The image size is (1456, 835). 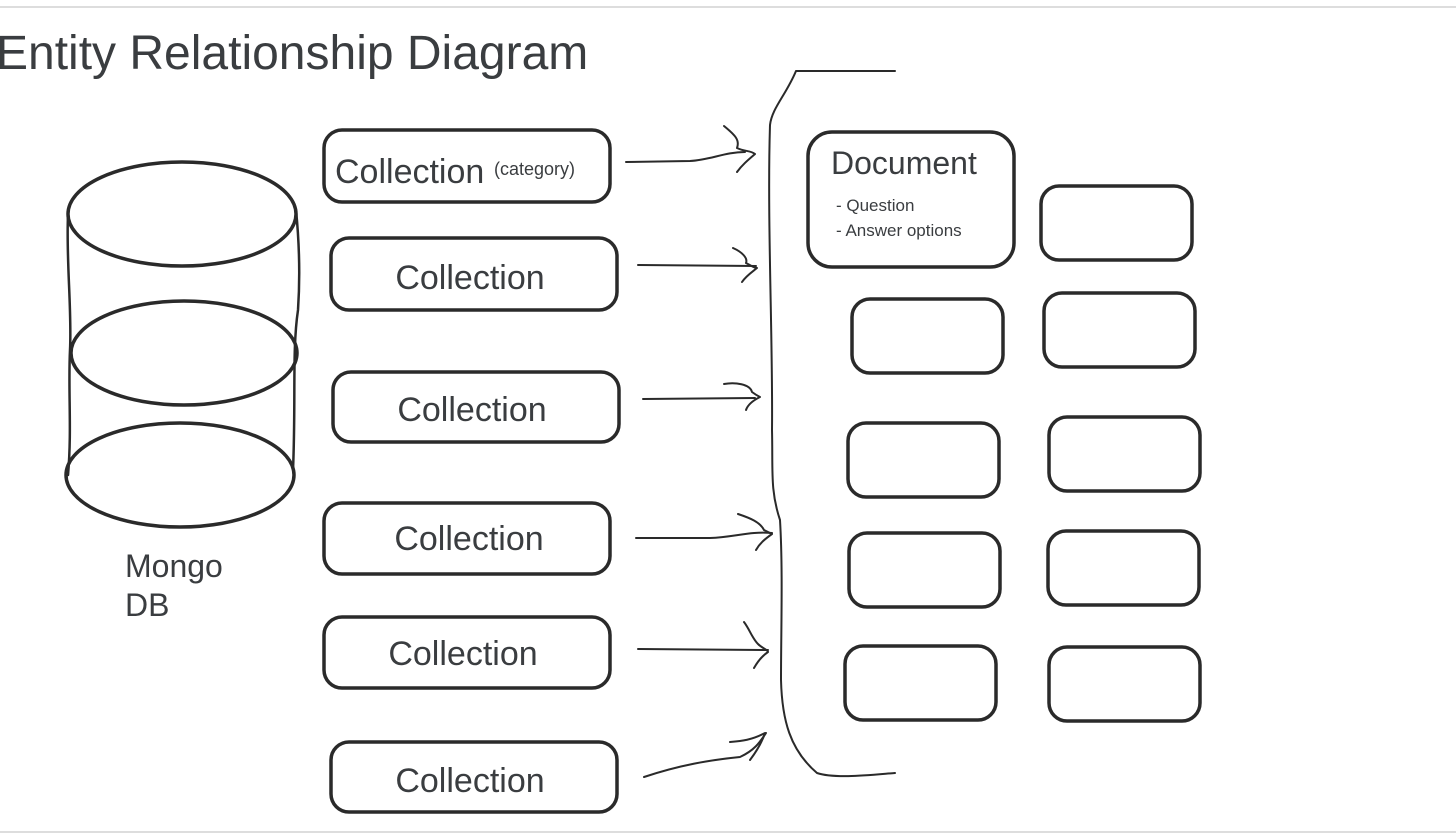 I want to click on mongodb-cylinder, so click(x=182, y=344).